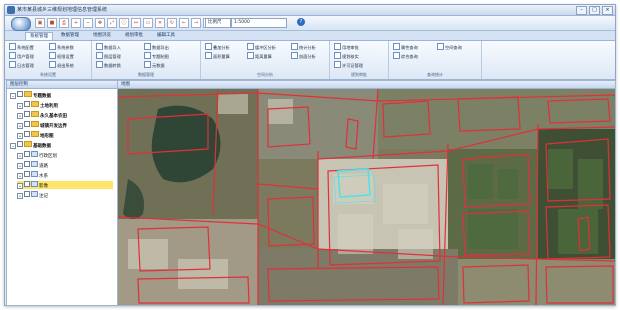 The height and width of the screenshot is (310, 620). Describe the element at coordinates (61, 46) in the screenshot. I see `ribbon-button: 系统参数` at that location.